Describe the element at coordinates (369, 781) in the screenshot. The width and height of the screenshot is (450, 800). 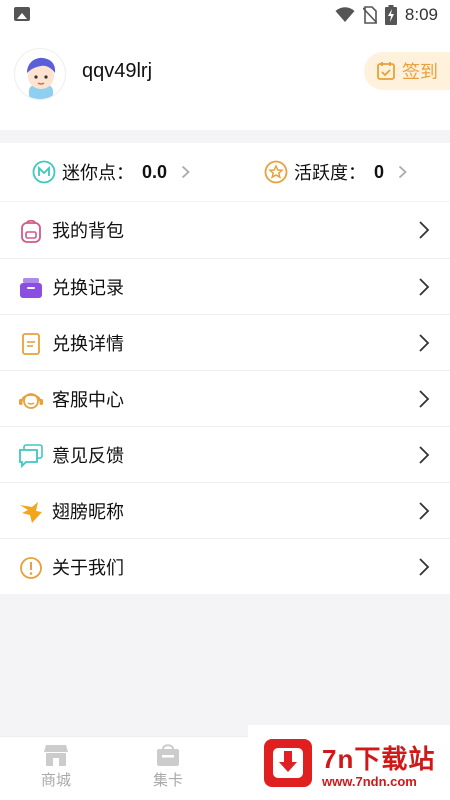
I see `watermark-url: www.7ndn.com` at that location.